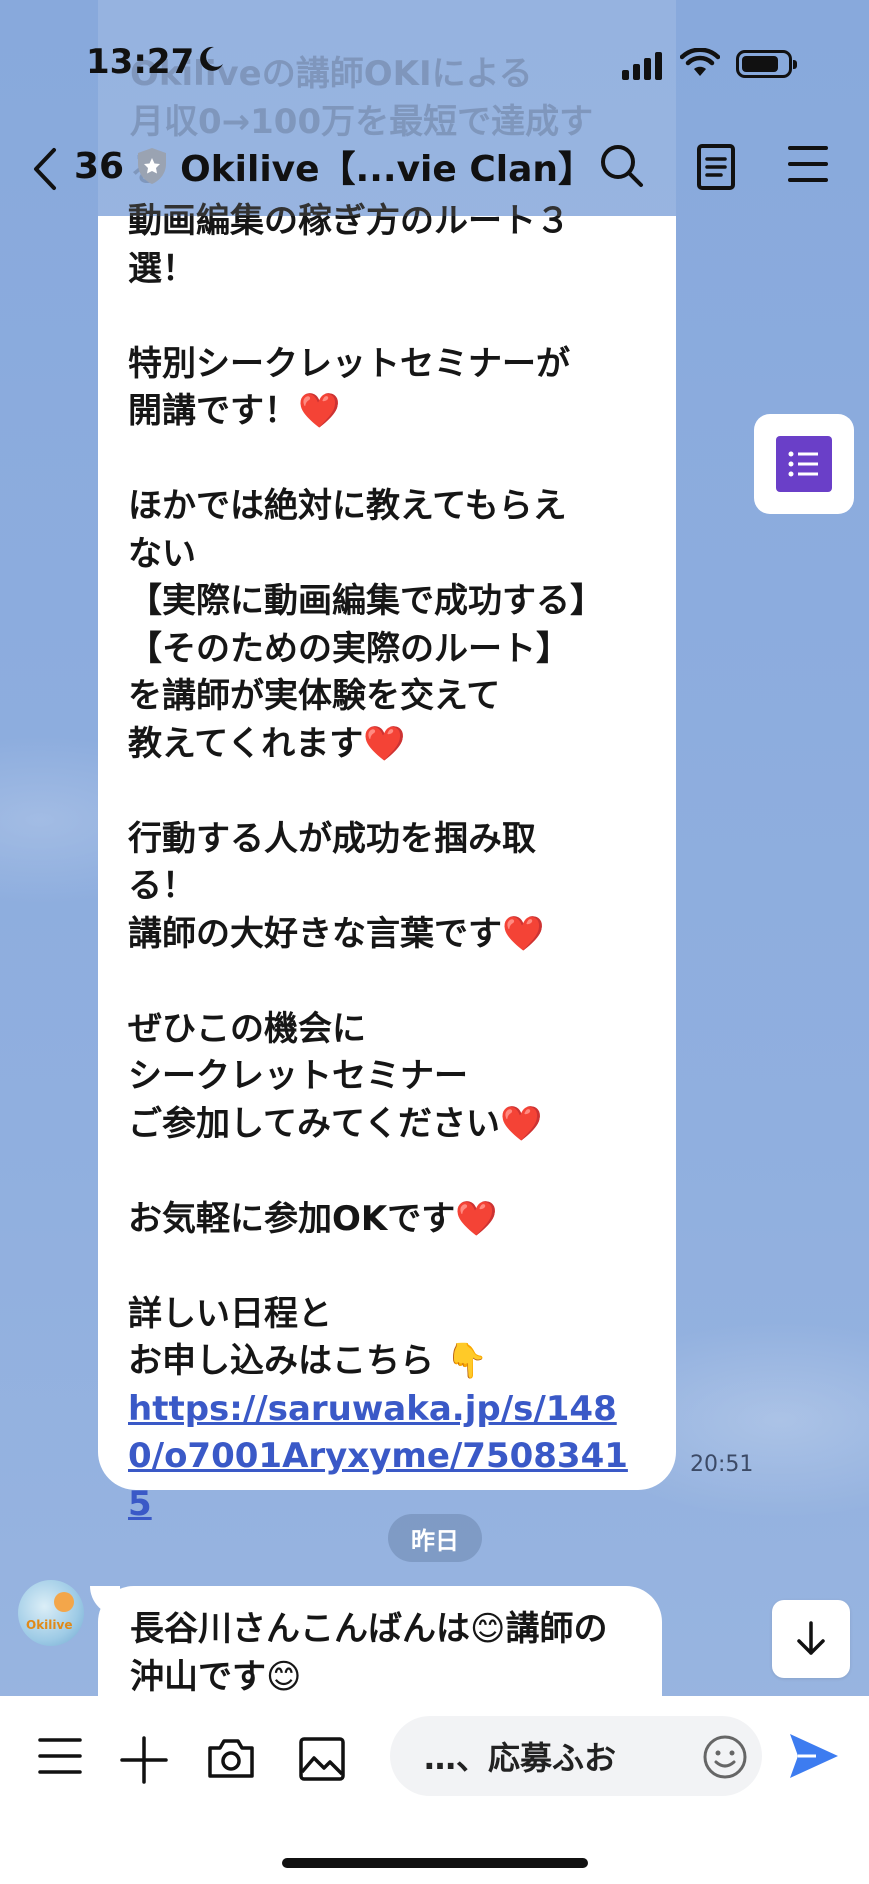 Image resolution: width=869 pixels, height=1884 pixels. I want to click on floating-list-button, so click(804, 464).